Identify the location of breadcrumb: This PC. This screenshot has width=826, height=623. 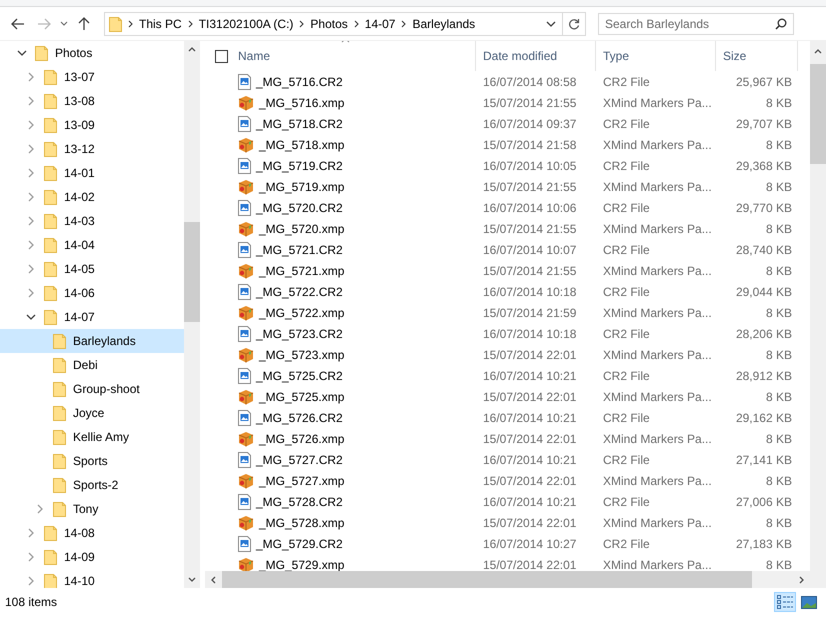
(160, 23).